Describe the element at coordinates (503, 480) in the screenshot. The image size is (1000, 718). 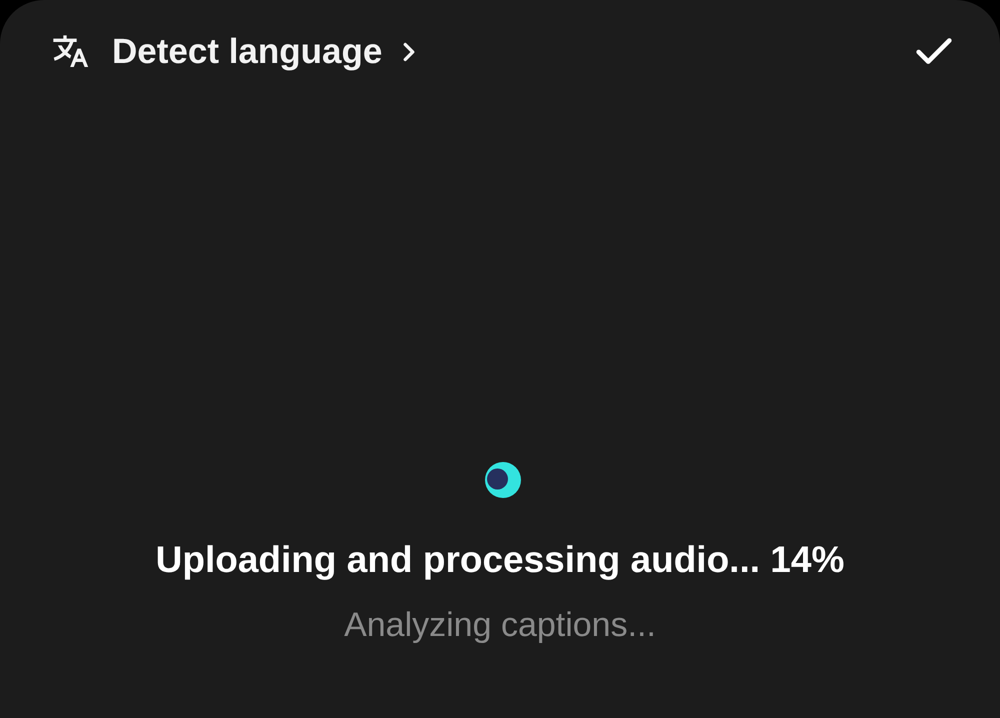
I see `loading-spinner-icon` at that location.